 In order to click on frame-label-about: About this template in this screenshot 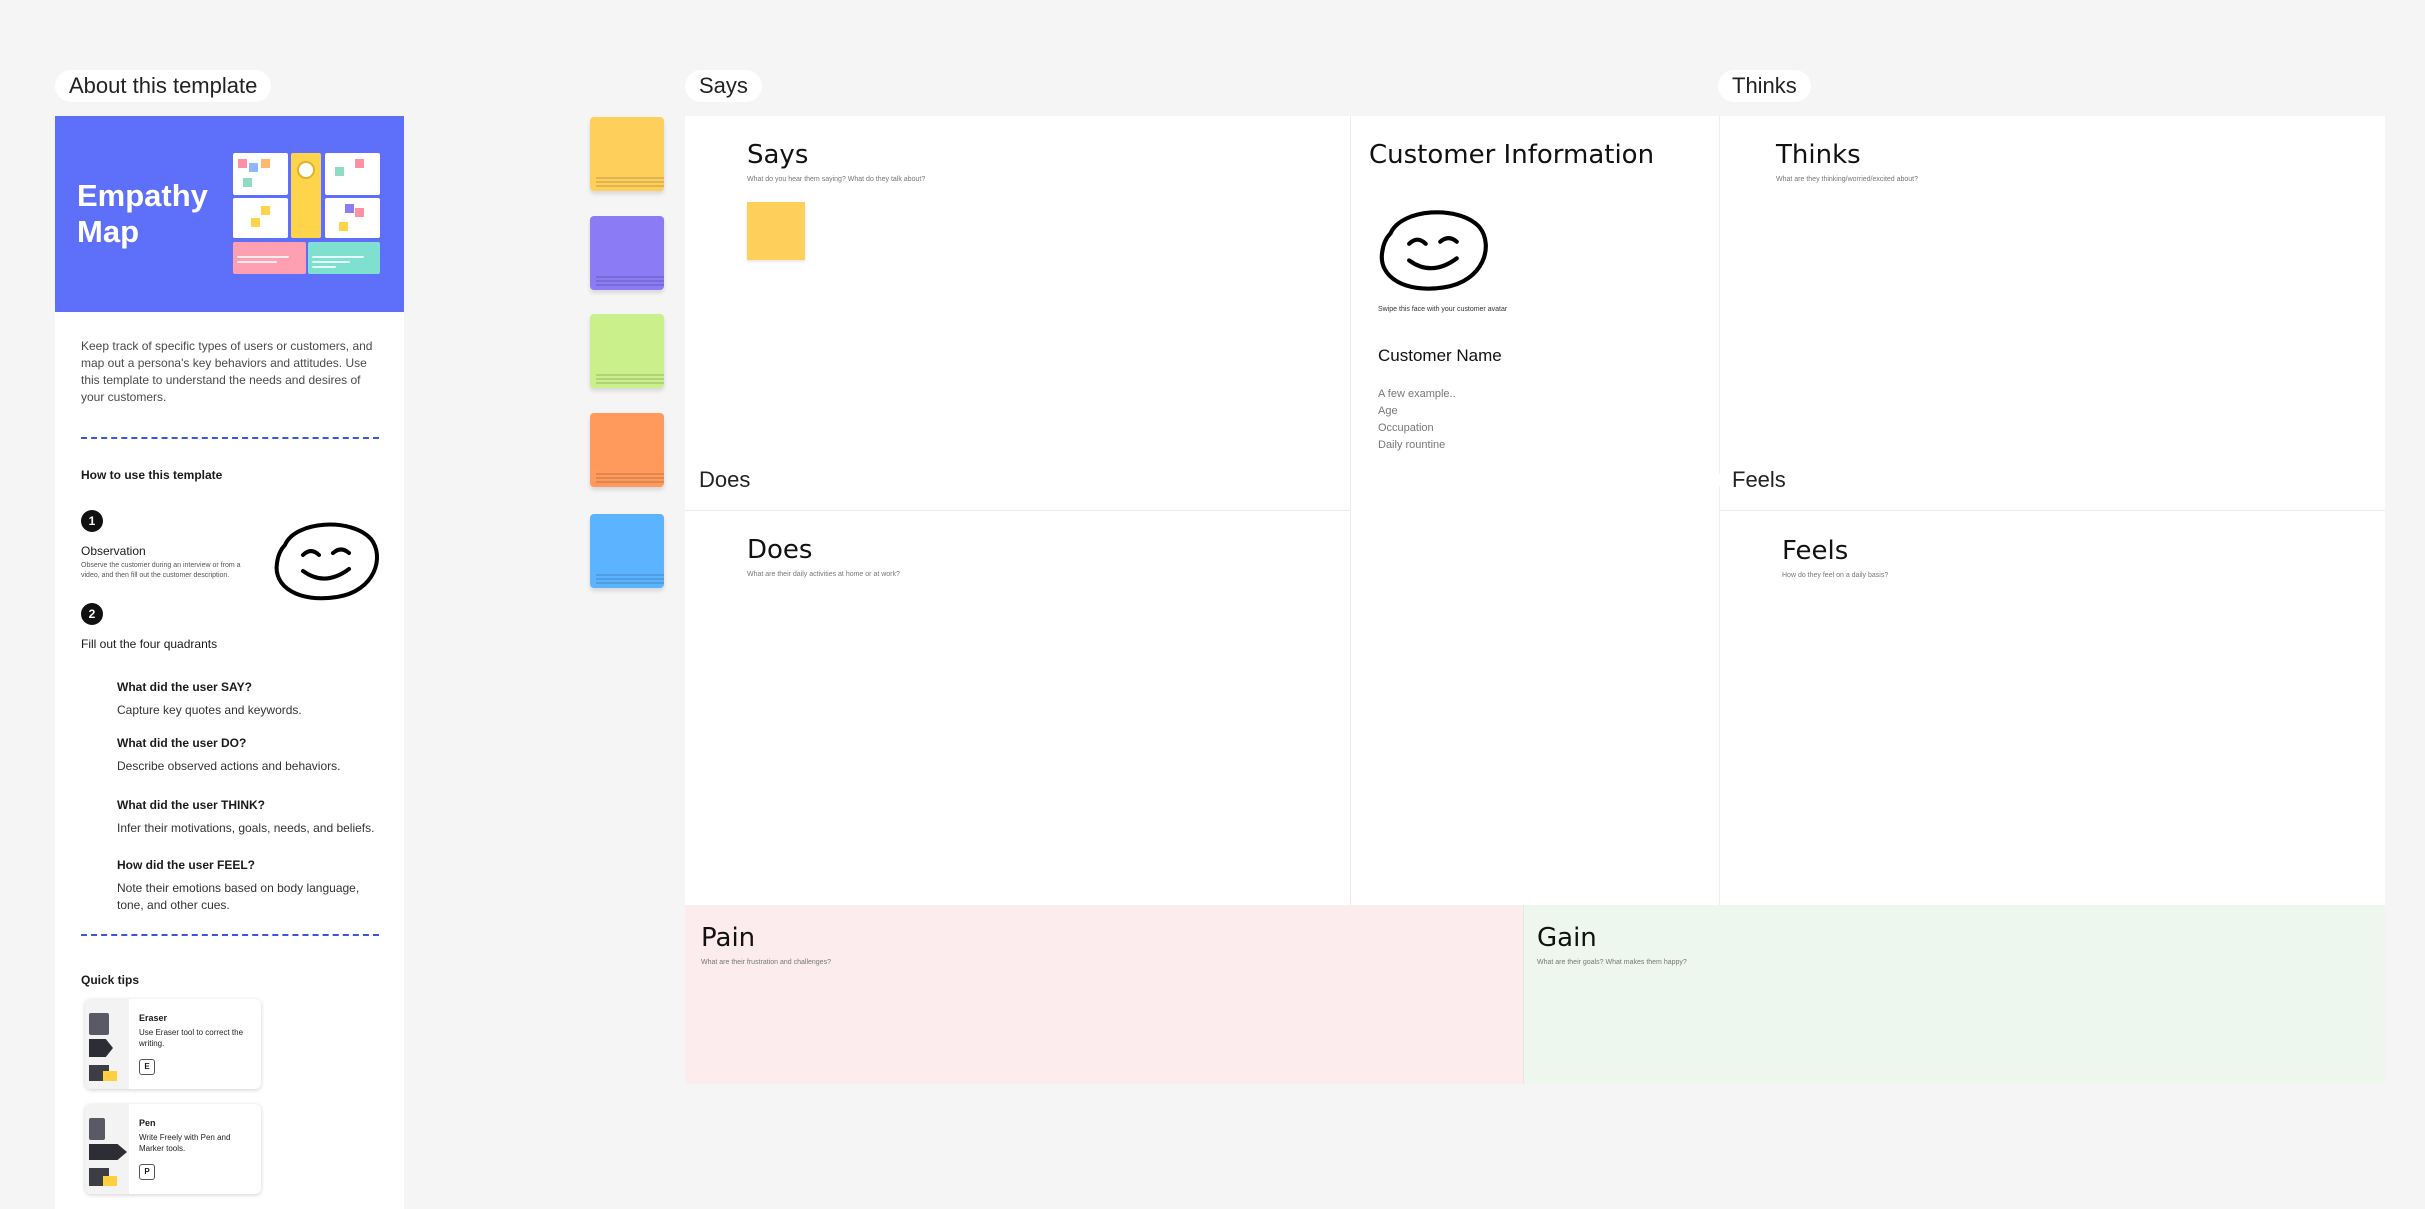, I will do `click(163, 86)`.